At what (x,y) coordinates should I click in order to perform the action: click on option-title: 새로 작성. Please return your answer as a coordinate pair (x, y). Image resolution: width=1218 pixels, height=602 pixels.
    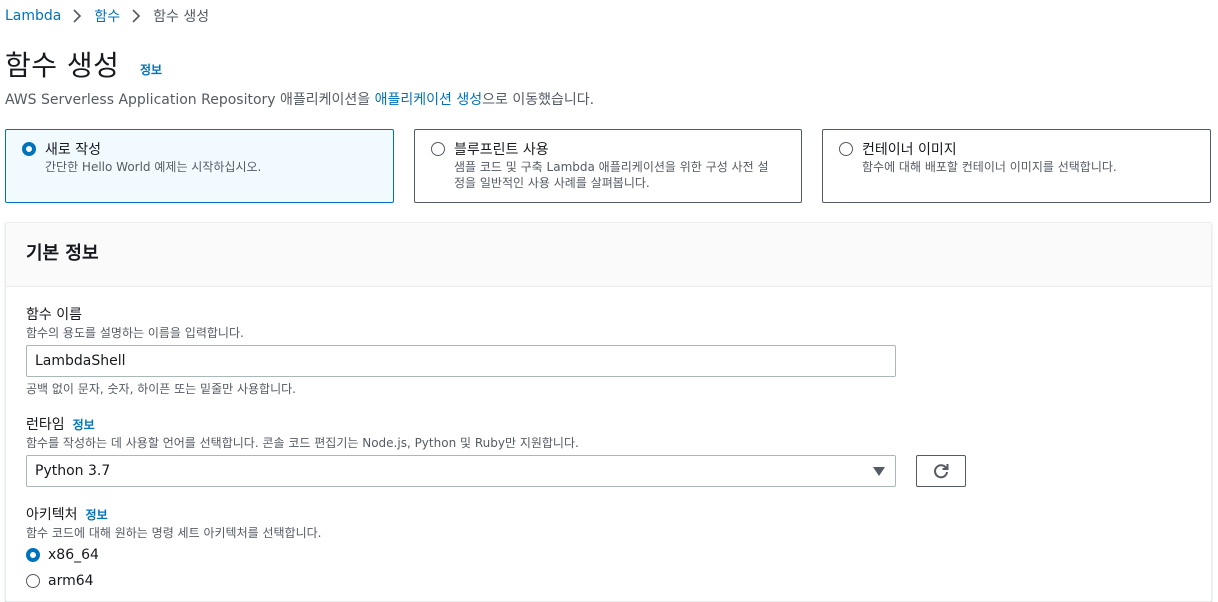
    Looking at the image, I should click on (73, 150).